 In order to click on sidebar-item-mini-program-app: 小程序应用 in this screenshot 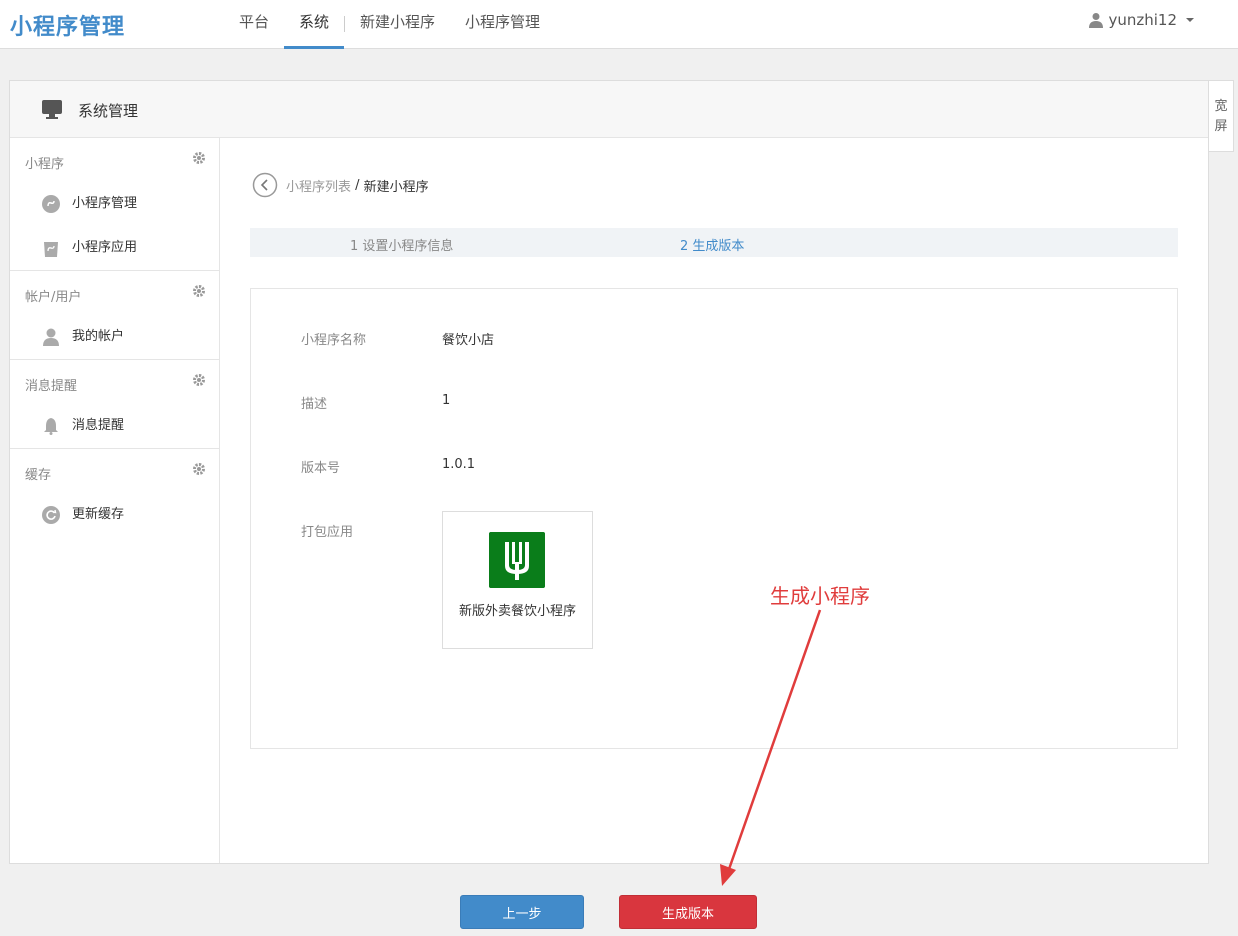, I will do `click(114, 248)`.